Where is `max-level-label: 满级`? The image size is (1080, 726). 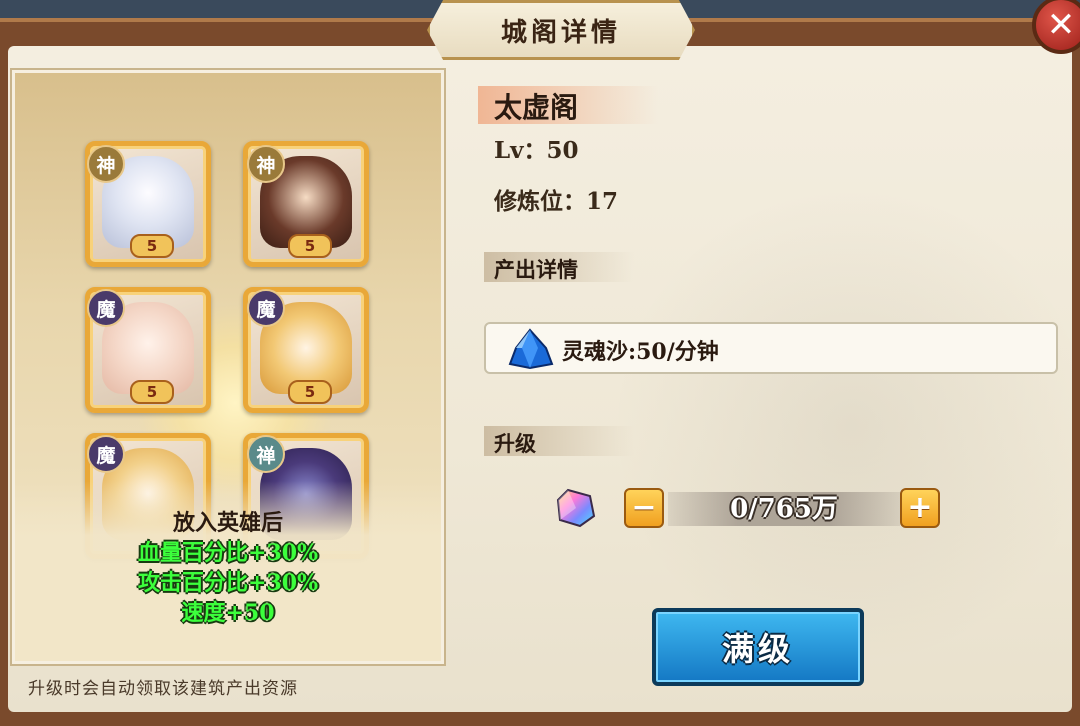
max-level-label: 满级 is located at coordinates (757, 649).